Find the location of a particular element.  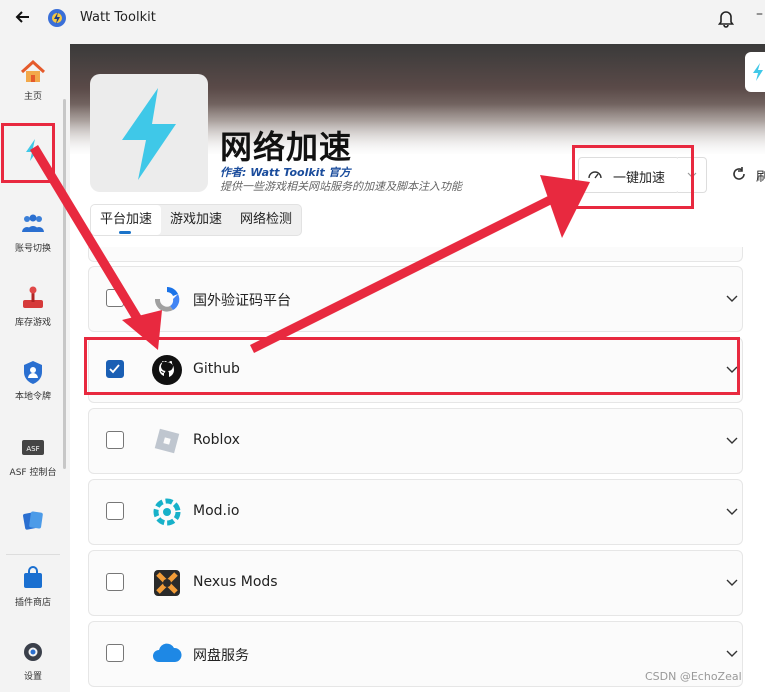

banner-tile is located at coordinates (755, 72).